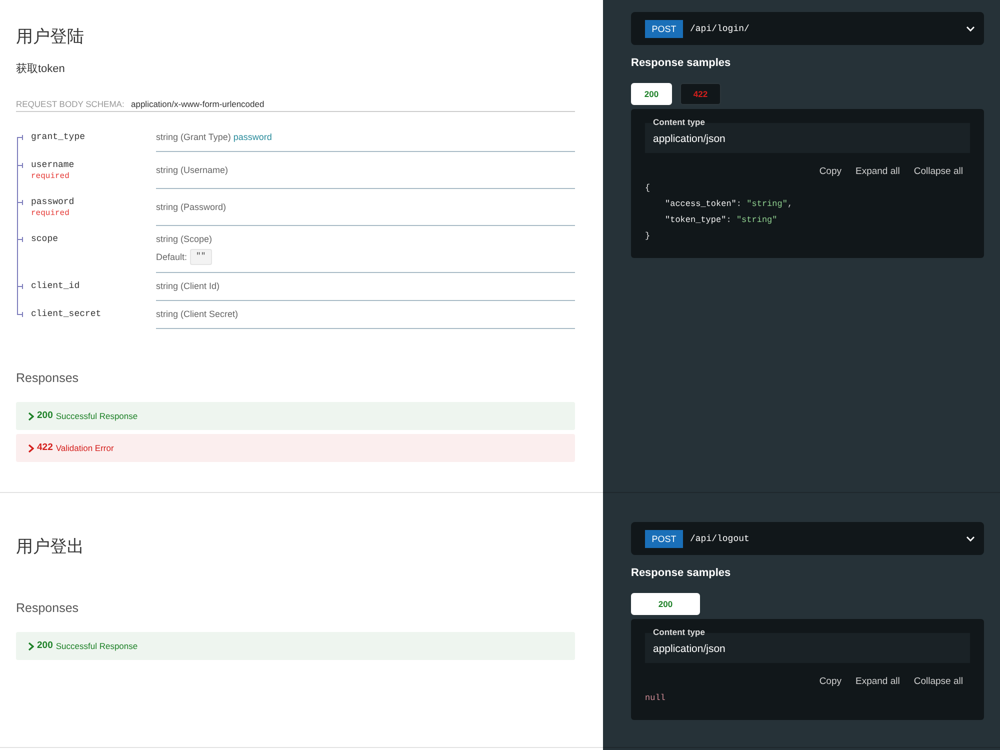 Image resolution: width=1000 pixels, height=750 pixels. Describe the element at coordinates (52, 165) in the screenshot. I see `param-name: username` at that location.